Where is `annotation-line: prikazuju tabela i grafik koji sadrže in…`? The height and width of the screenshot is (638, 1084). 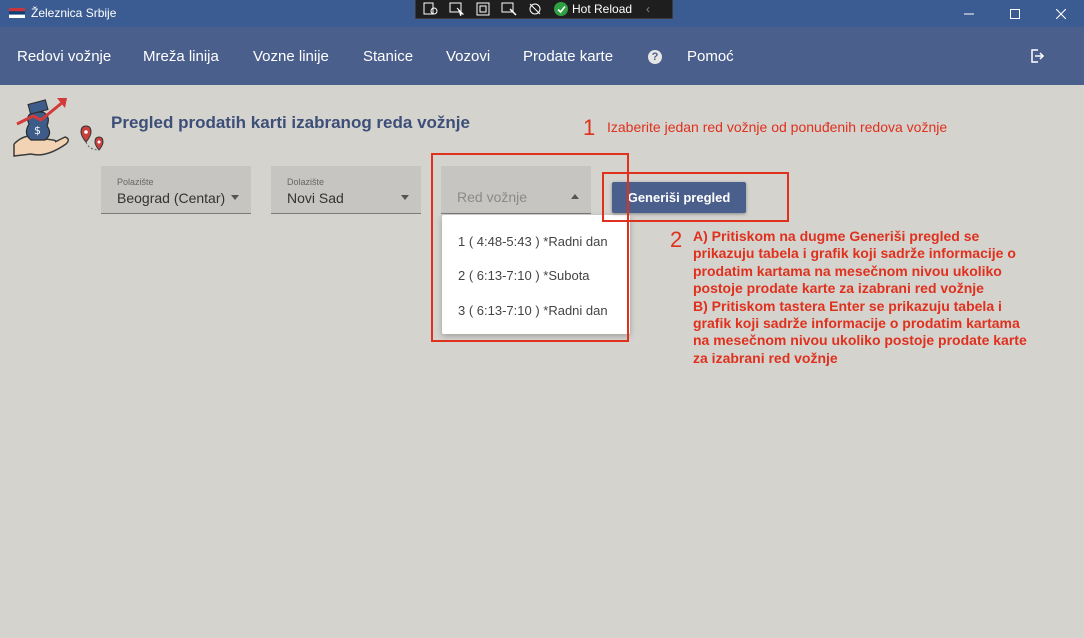 annotation-line: prikazuju tabela i grafik koji sadrže in… is located at coordinates (854, 253).